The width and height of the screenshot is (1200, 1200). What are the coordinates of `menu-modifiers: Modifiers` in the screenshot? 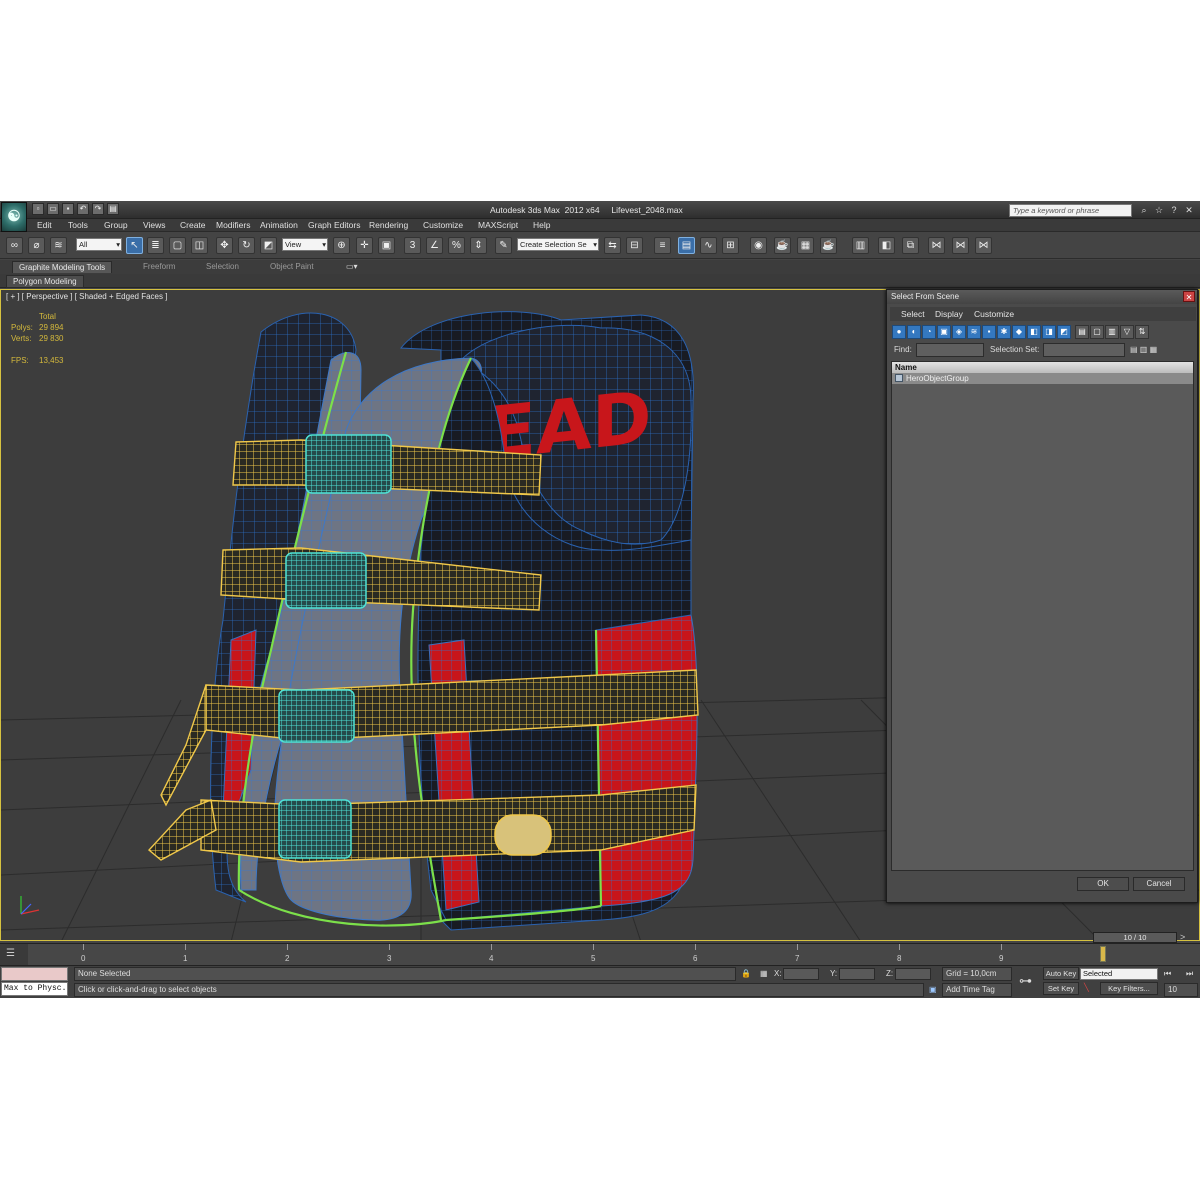 It's located at (233, 225).